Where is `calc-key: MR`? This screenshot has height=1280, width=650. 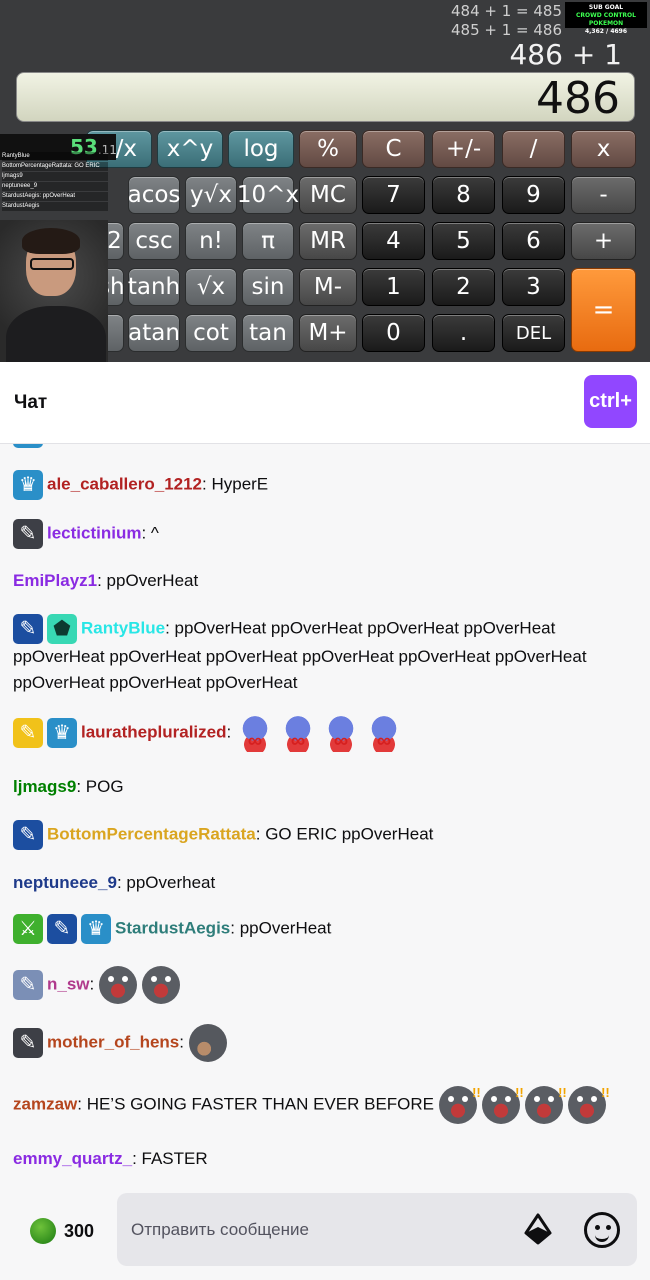 calc-key: MR is located at coordinates (328, 241).